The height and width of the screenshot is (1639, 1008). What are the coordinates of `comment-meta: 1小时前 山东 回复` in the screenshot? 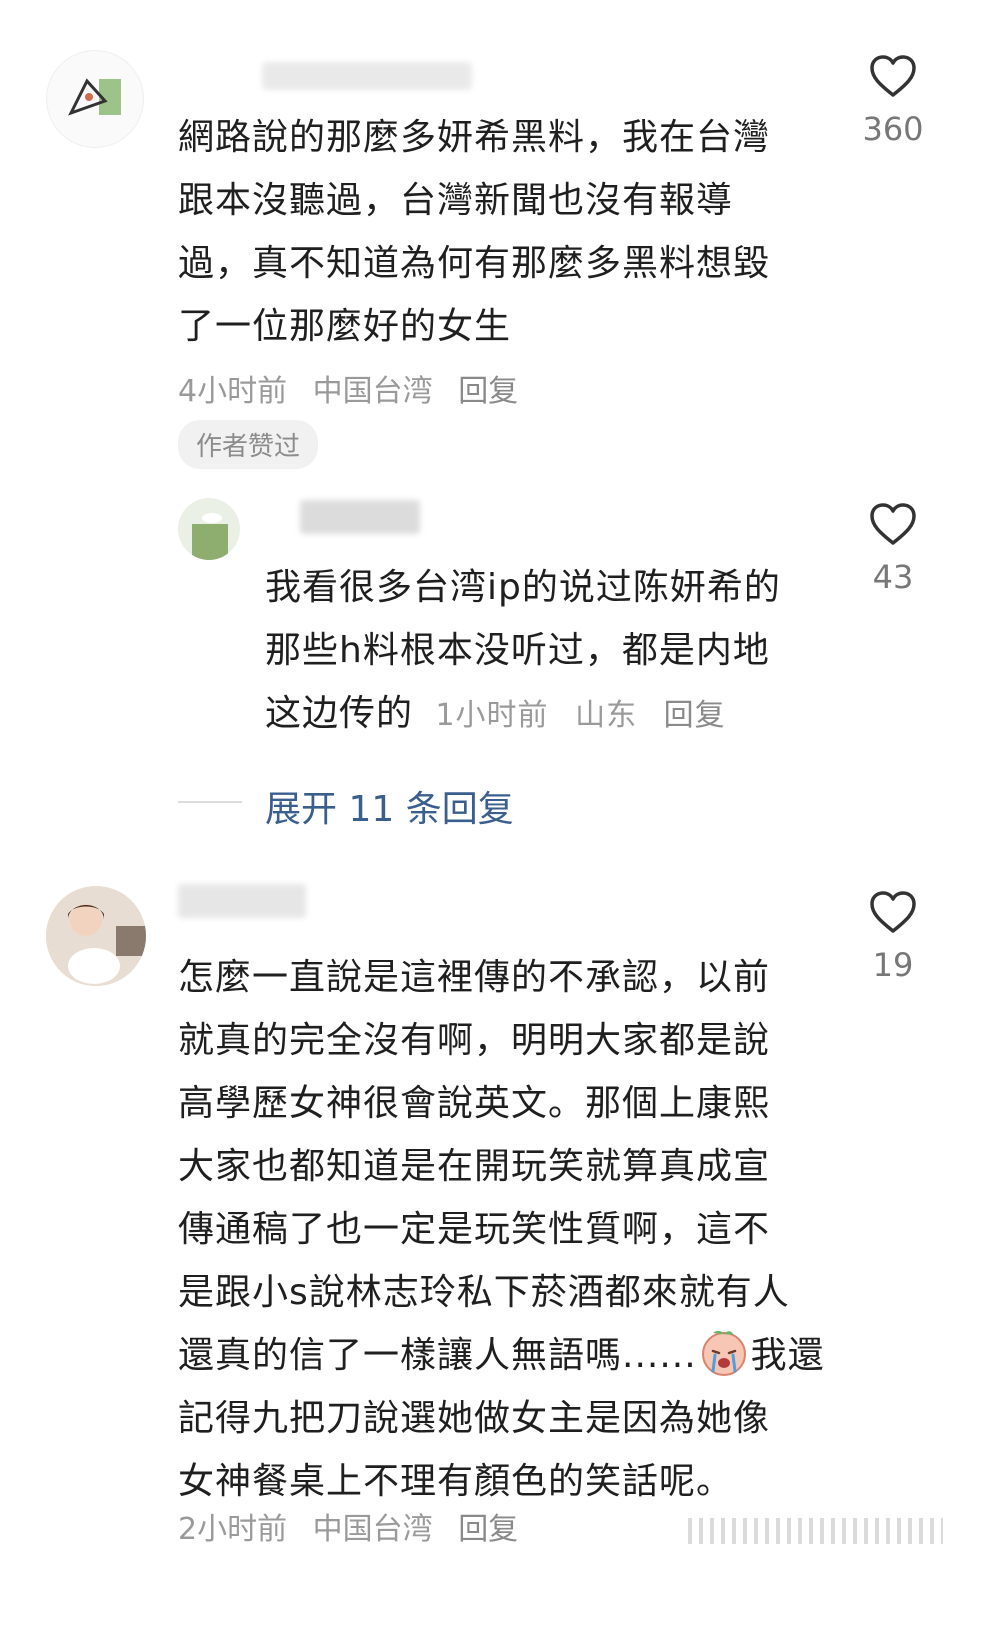 It's located at (588, 715).